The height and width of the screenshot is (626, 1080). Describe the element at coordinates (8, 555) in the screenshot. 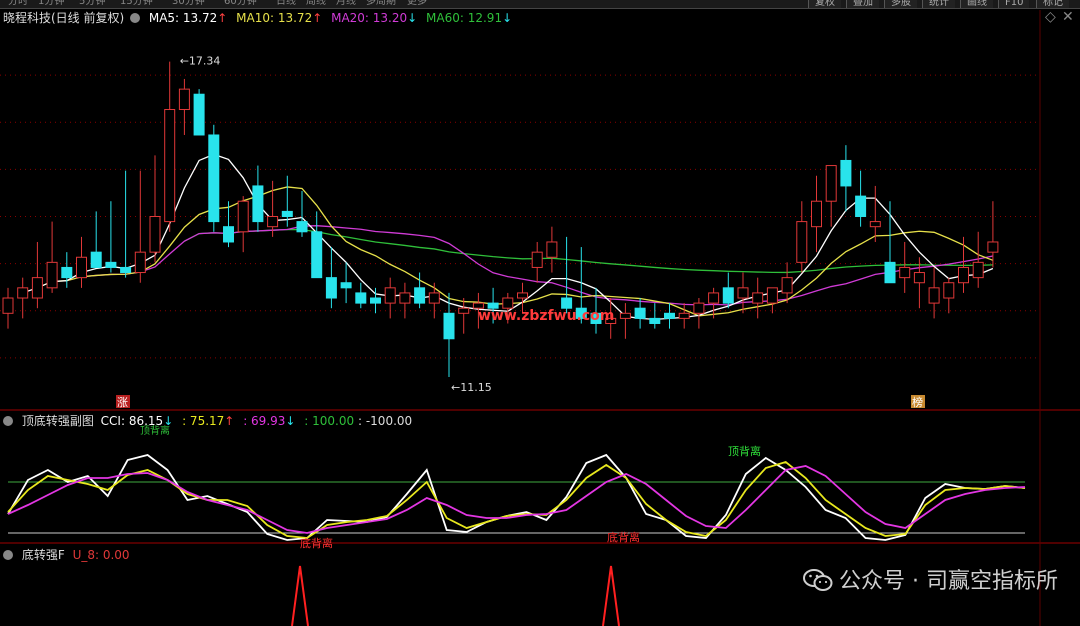

I see `signal-settings-circle-icon` at that location.